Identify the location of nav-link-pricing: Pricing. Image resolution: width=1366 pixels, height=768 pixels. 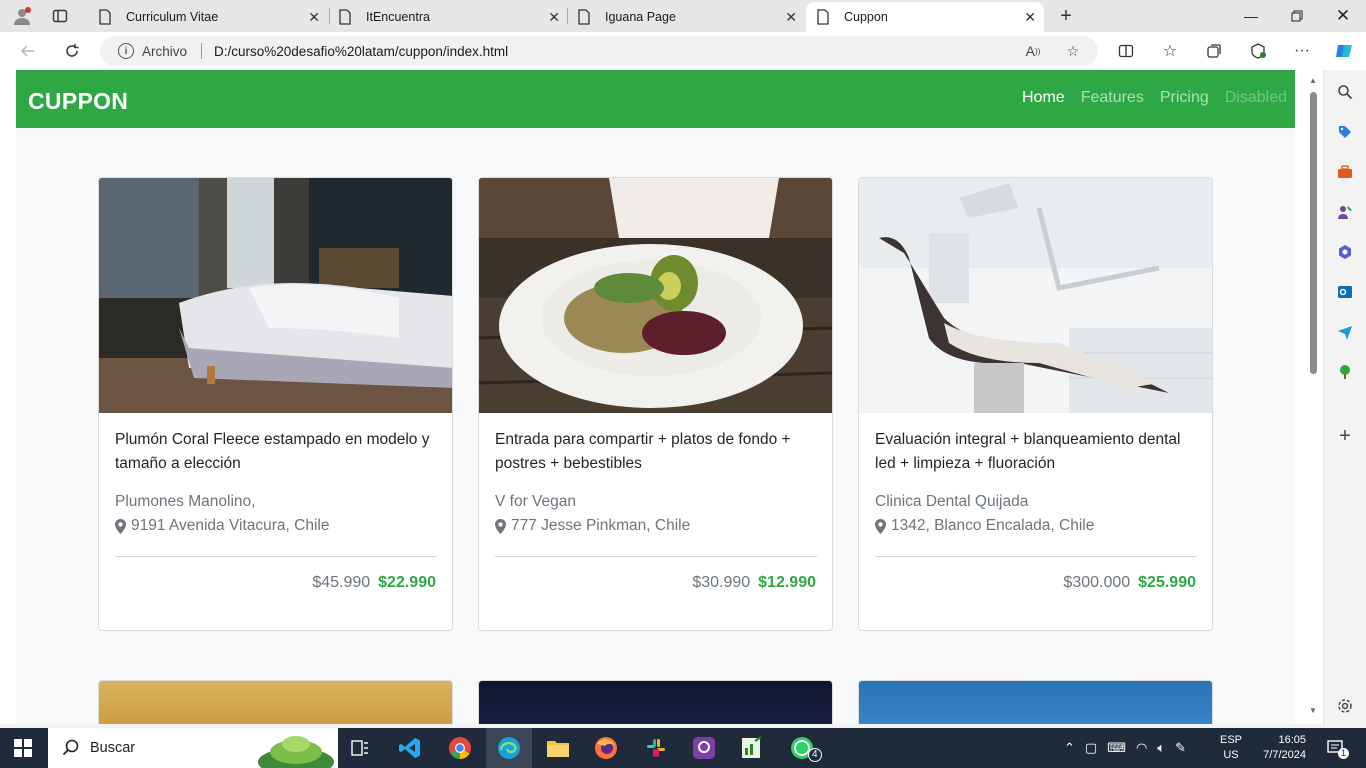
(1184, 98).